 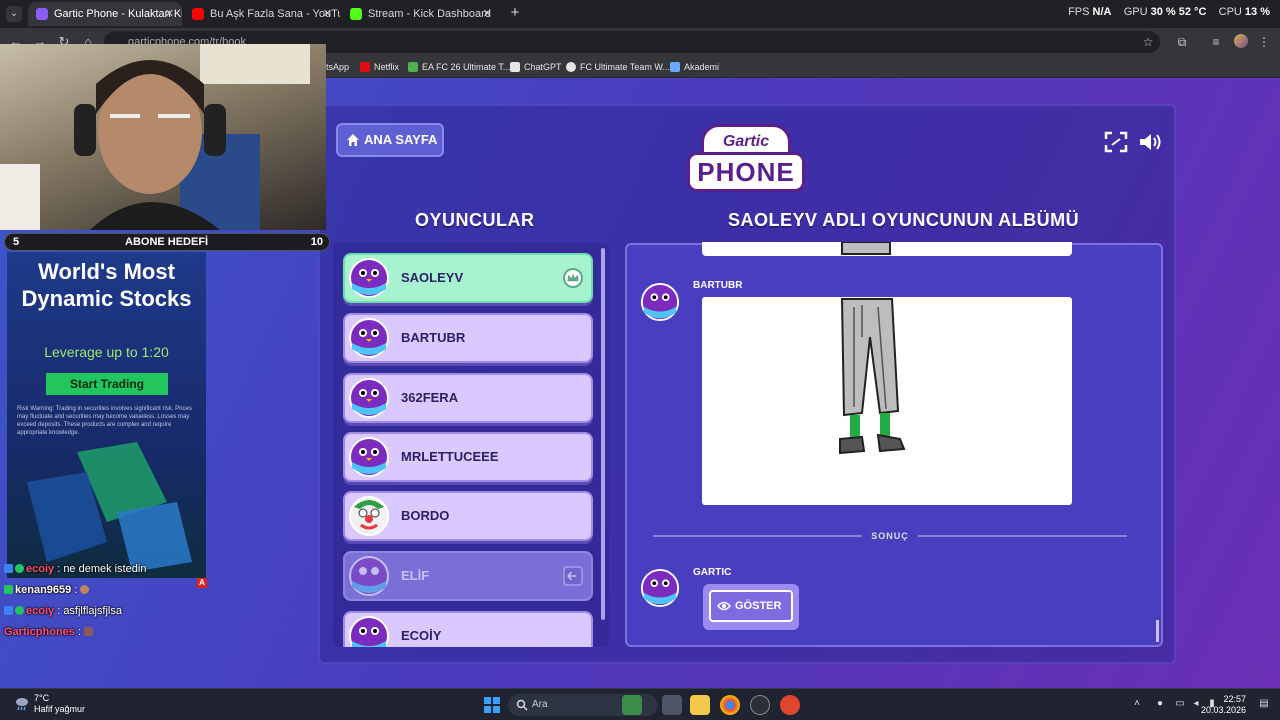 What do you see at coordinates (1180, 704) in the screenshot?
I see `network-icon: ▭` at bounding box center [1180, 704].